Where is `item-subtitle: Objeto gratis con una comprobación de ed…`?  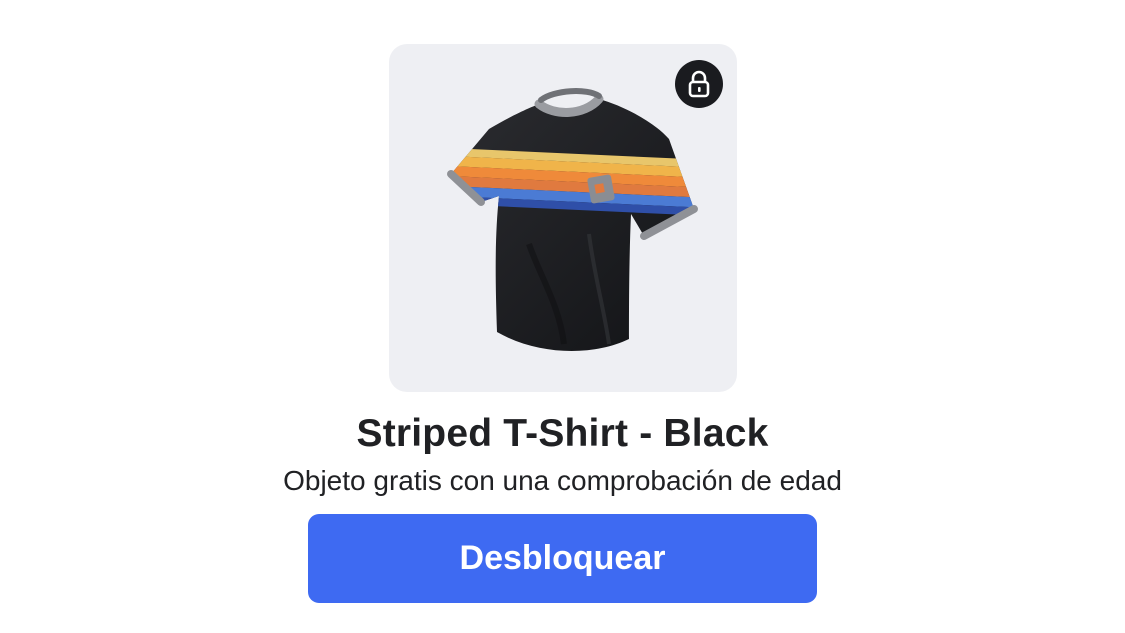
item-subtitle: Objeto gratis con una comprobación de ed… is located at coordinates (562, 480).